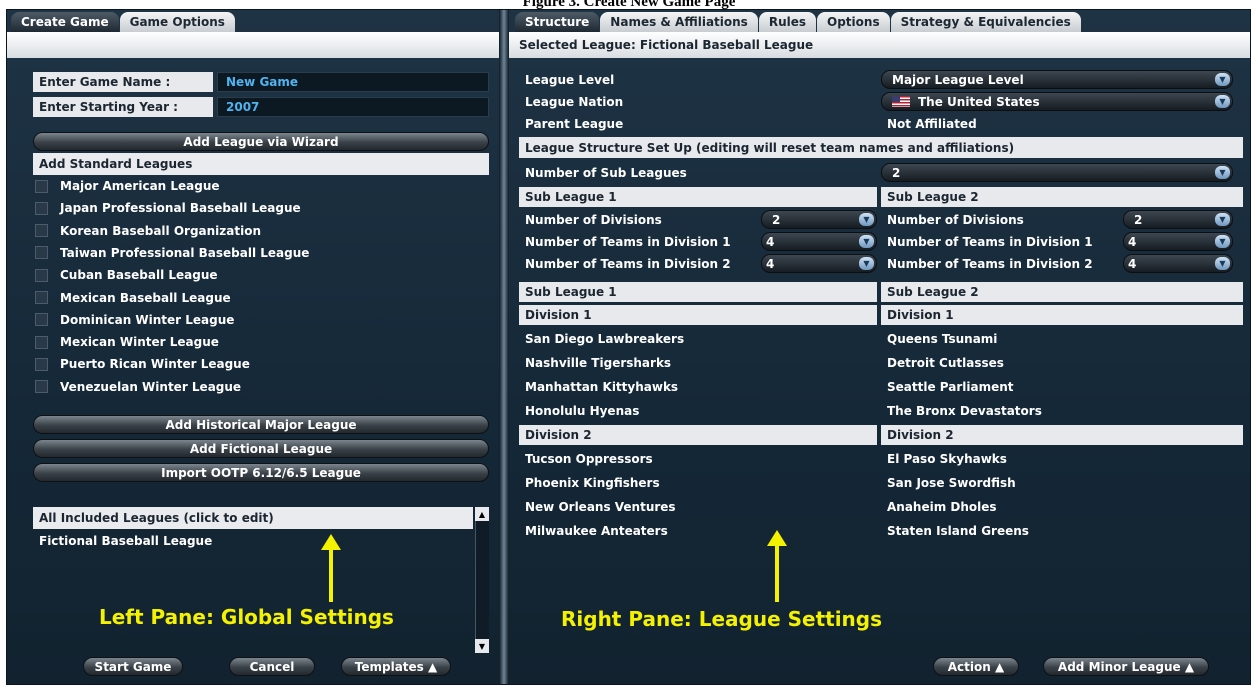 The image size is (1258, 689). I want to click on team-name: Queens Tsunami, so click(939, 339).